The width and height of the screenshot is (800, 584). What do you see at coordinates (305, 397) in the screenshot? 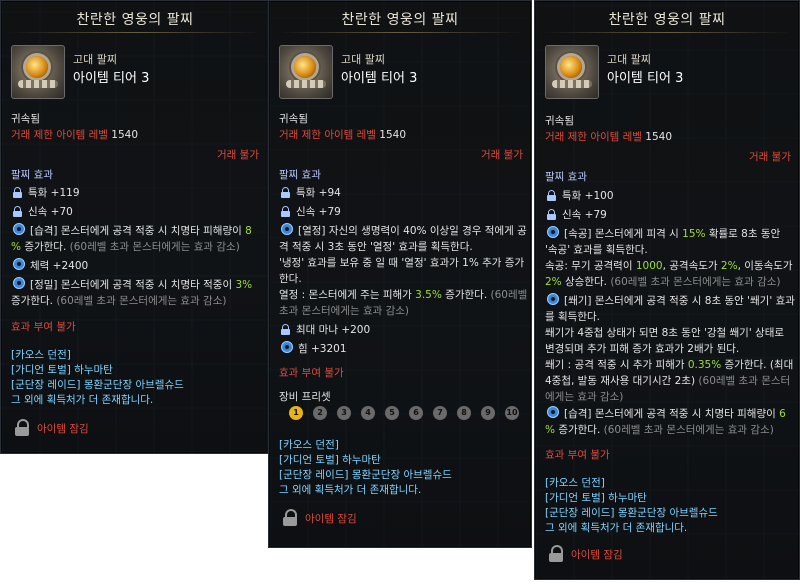
I see `preset-label: 장비 프리셋` at bounding box center [305, 397].